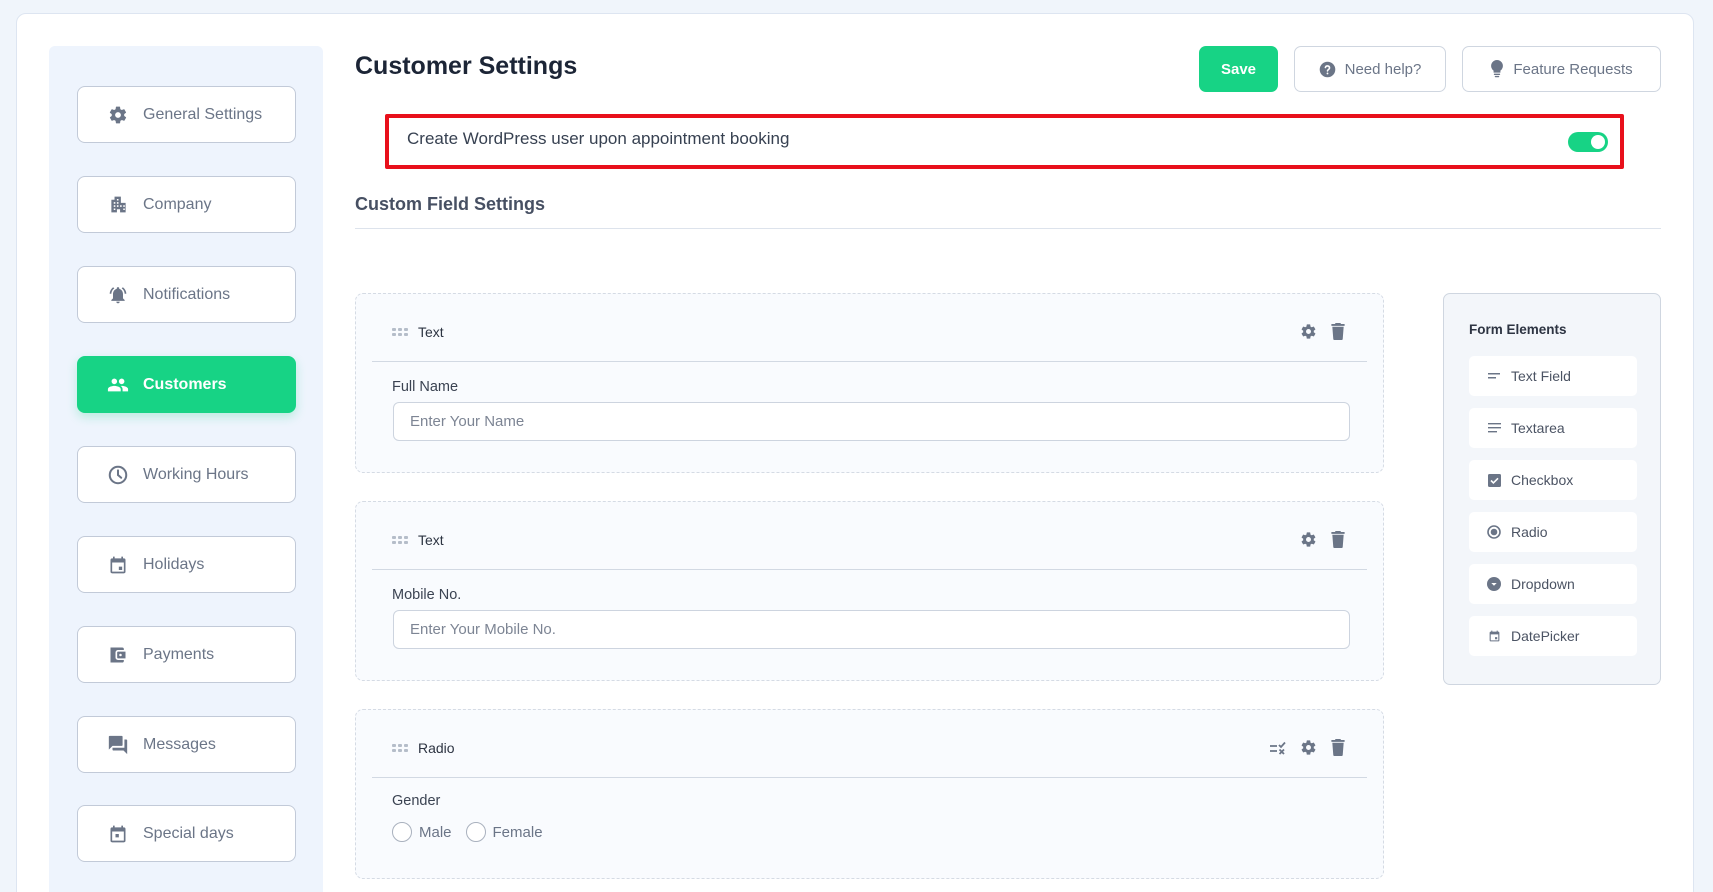 The height and width of the screenshot is (892, 1713). I want to click on divider, so click(1008, 228).